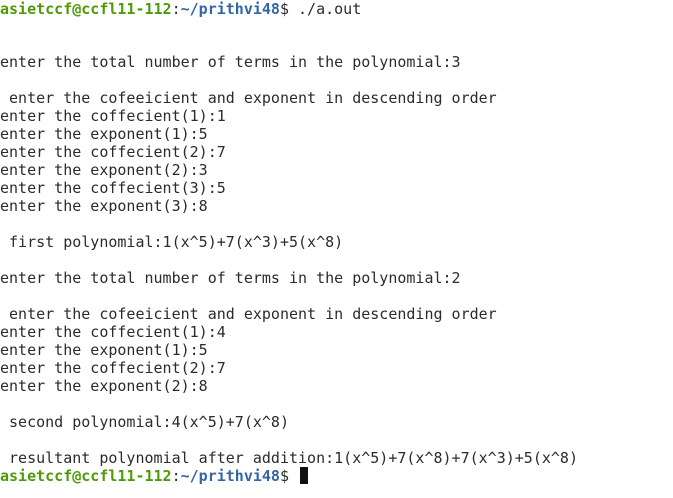 The height and width of the screenshot is (498, 673). What do you see at coordinates (104, 386) in the screenshot?
I see `output-line: enter the exponent(2):8` at bounding box center [104, 386].